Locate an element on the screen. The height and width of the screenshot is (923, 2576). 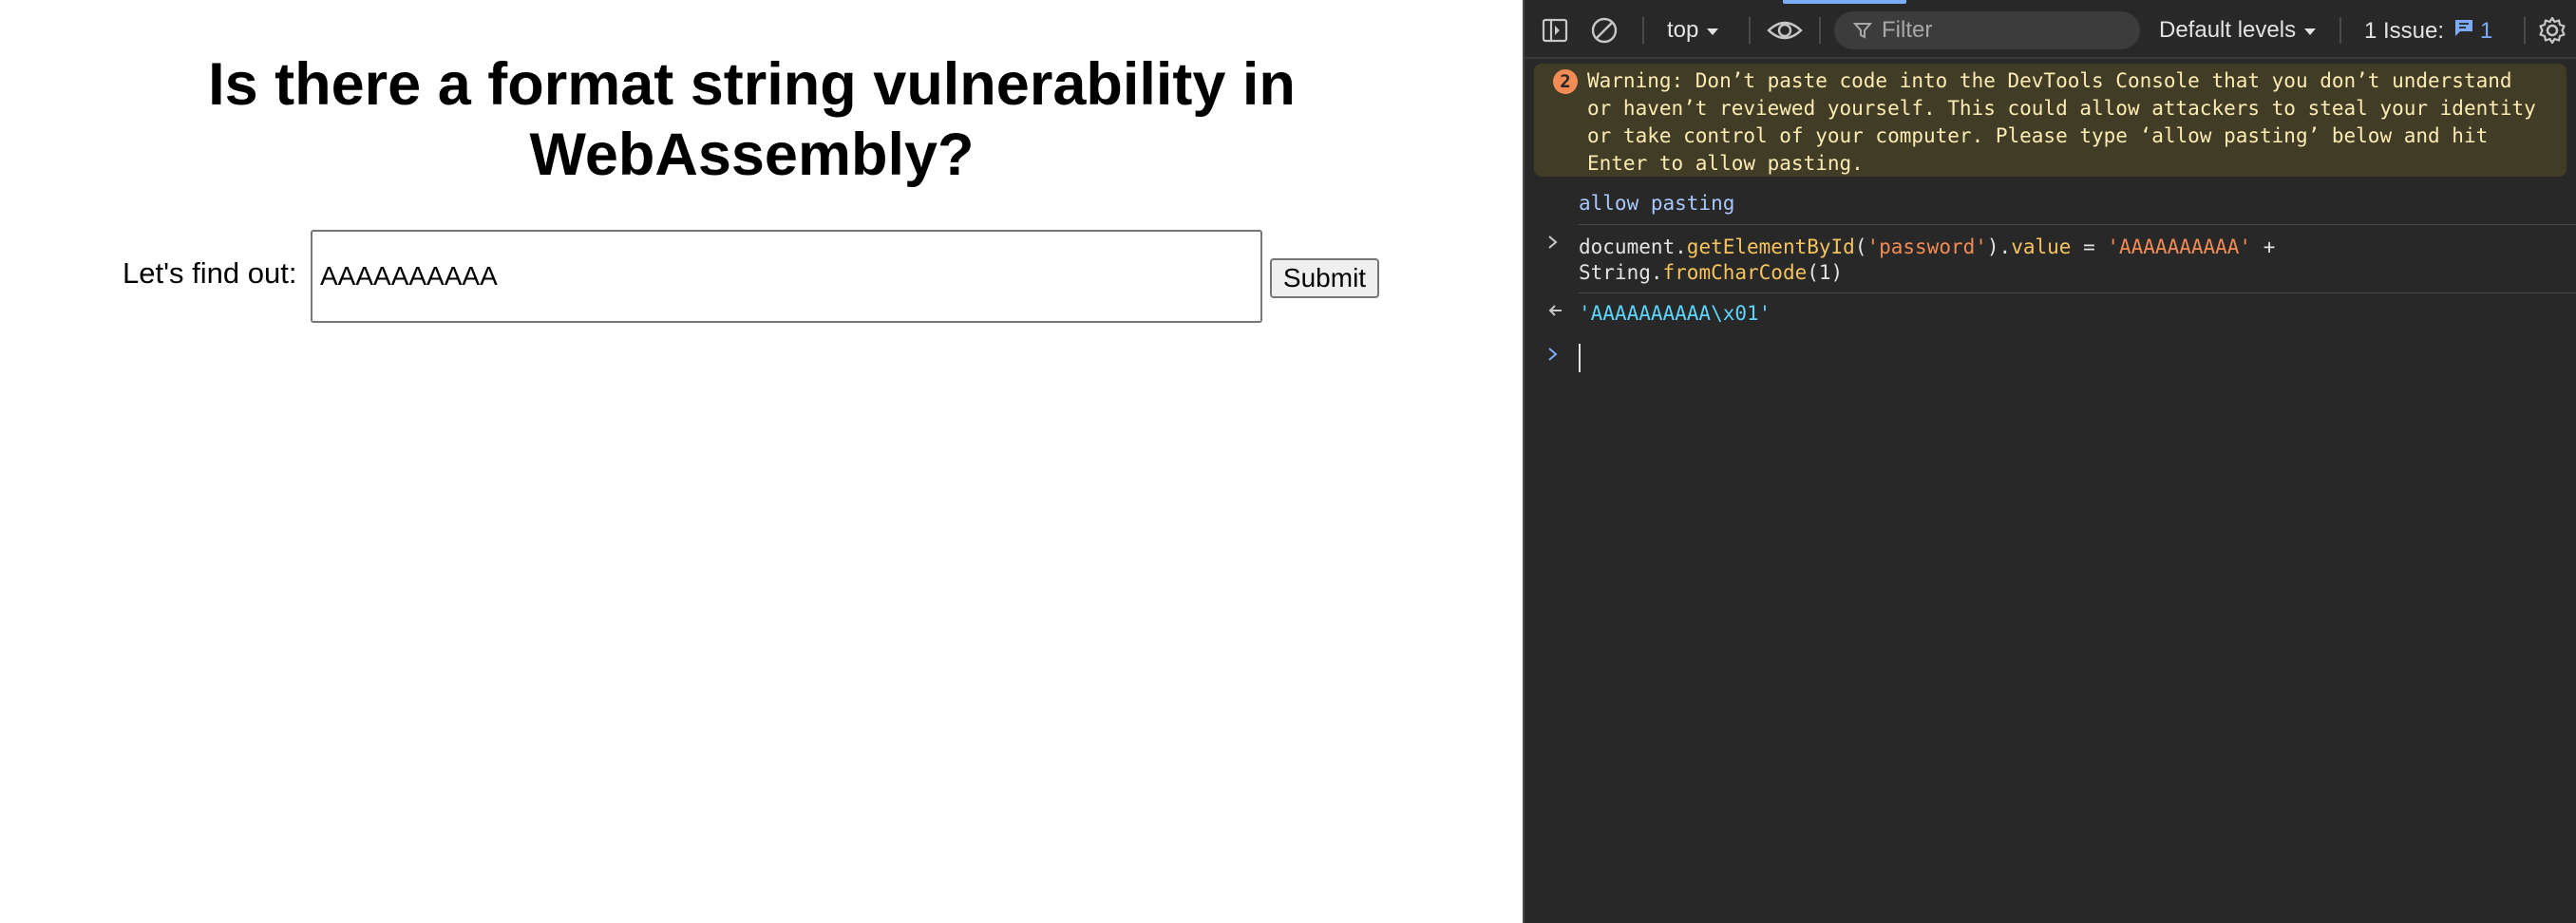
toolbar-border is located at coordinates (2050, 58).